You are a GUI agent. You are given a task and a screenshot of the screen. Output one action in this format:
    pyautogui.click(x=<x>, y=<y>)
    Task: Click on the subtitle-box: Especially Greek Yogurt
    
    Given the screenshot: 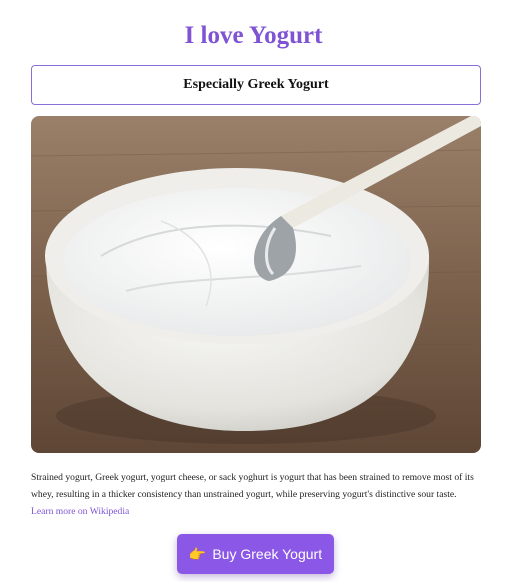 What is the action you would take?
    pyautogui.click(x=256, y=85)
    